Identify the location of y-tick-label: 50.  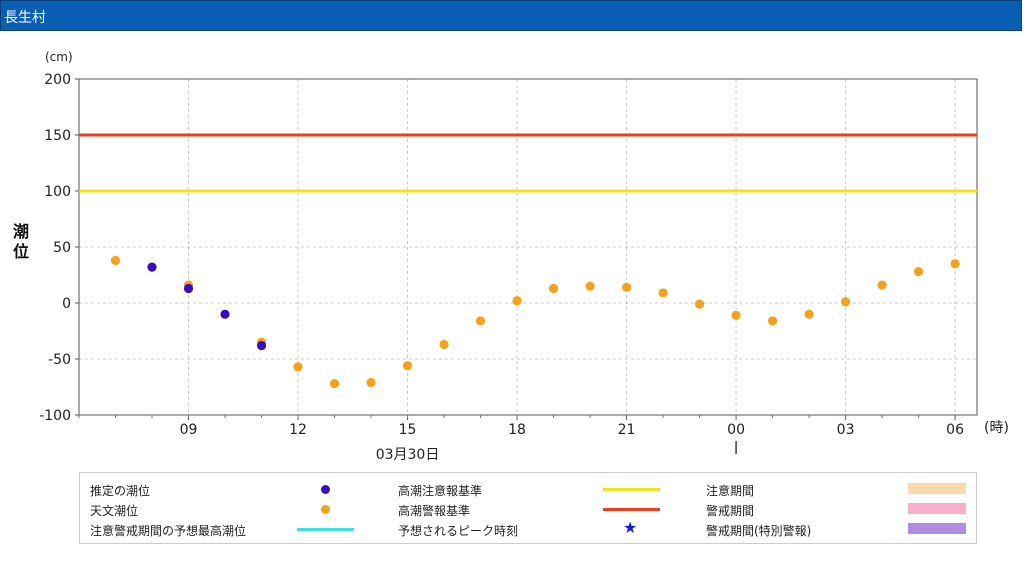
(62, 248).